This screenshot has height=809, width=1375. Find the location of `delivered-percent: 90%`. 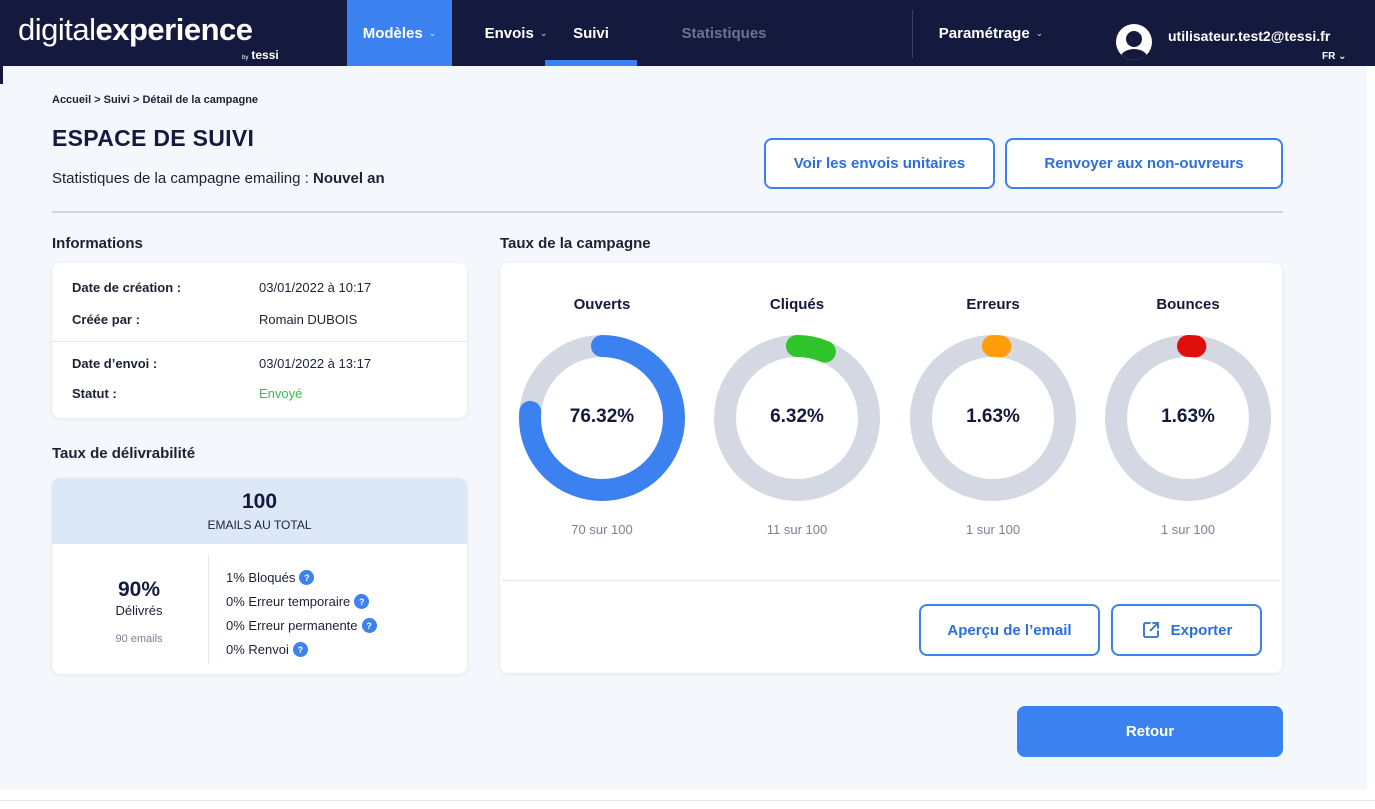

delivered-percent: 90% is located at coordinates (139, 589).